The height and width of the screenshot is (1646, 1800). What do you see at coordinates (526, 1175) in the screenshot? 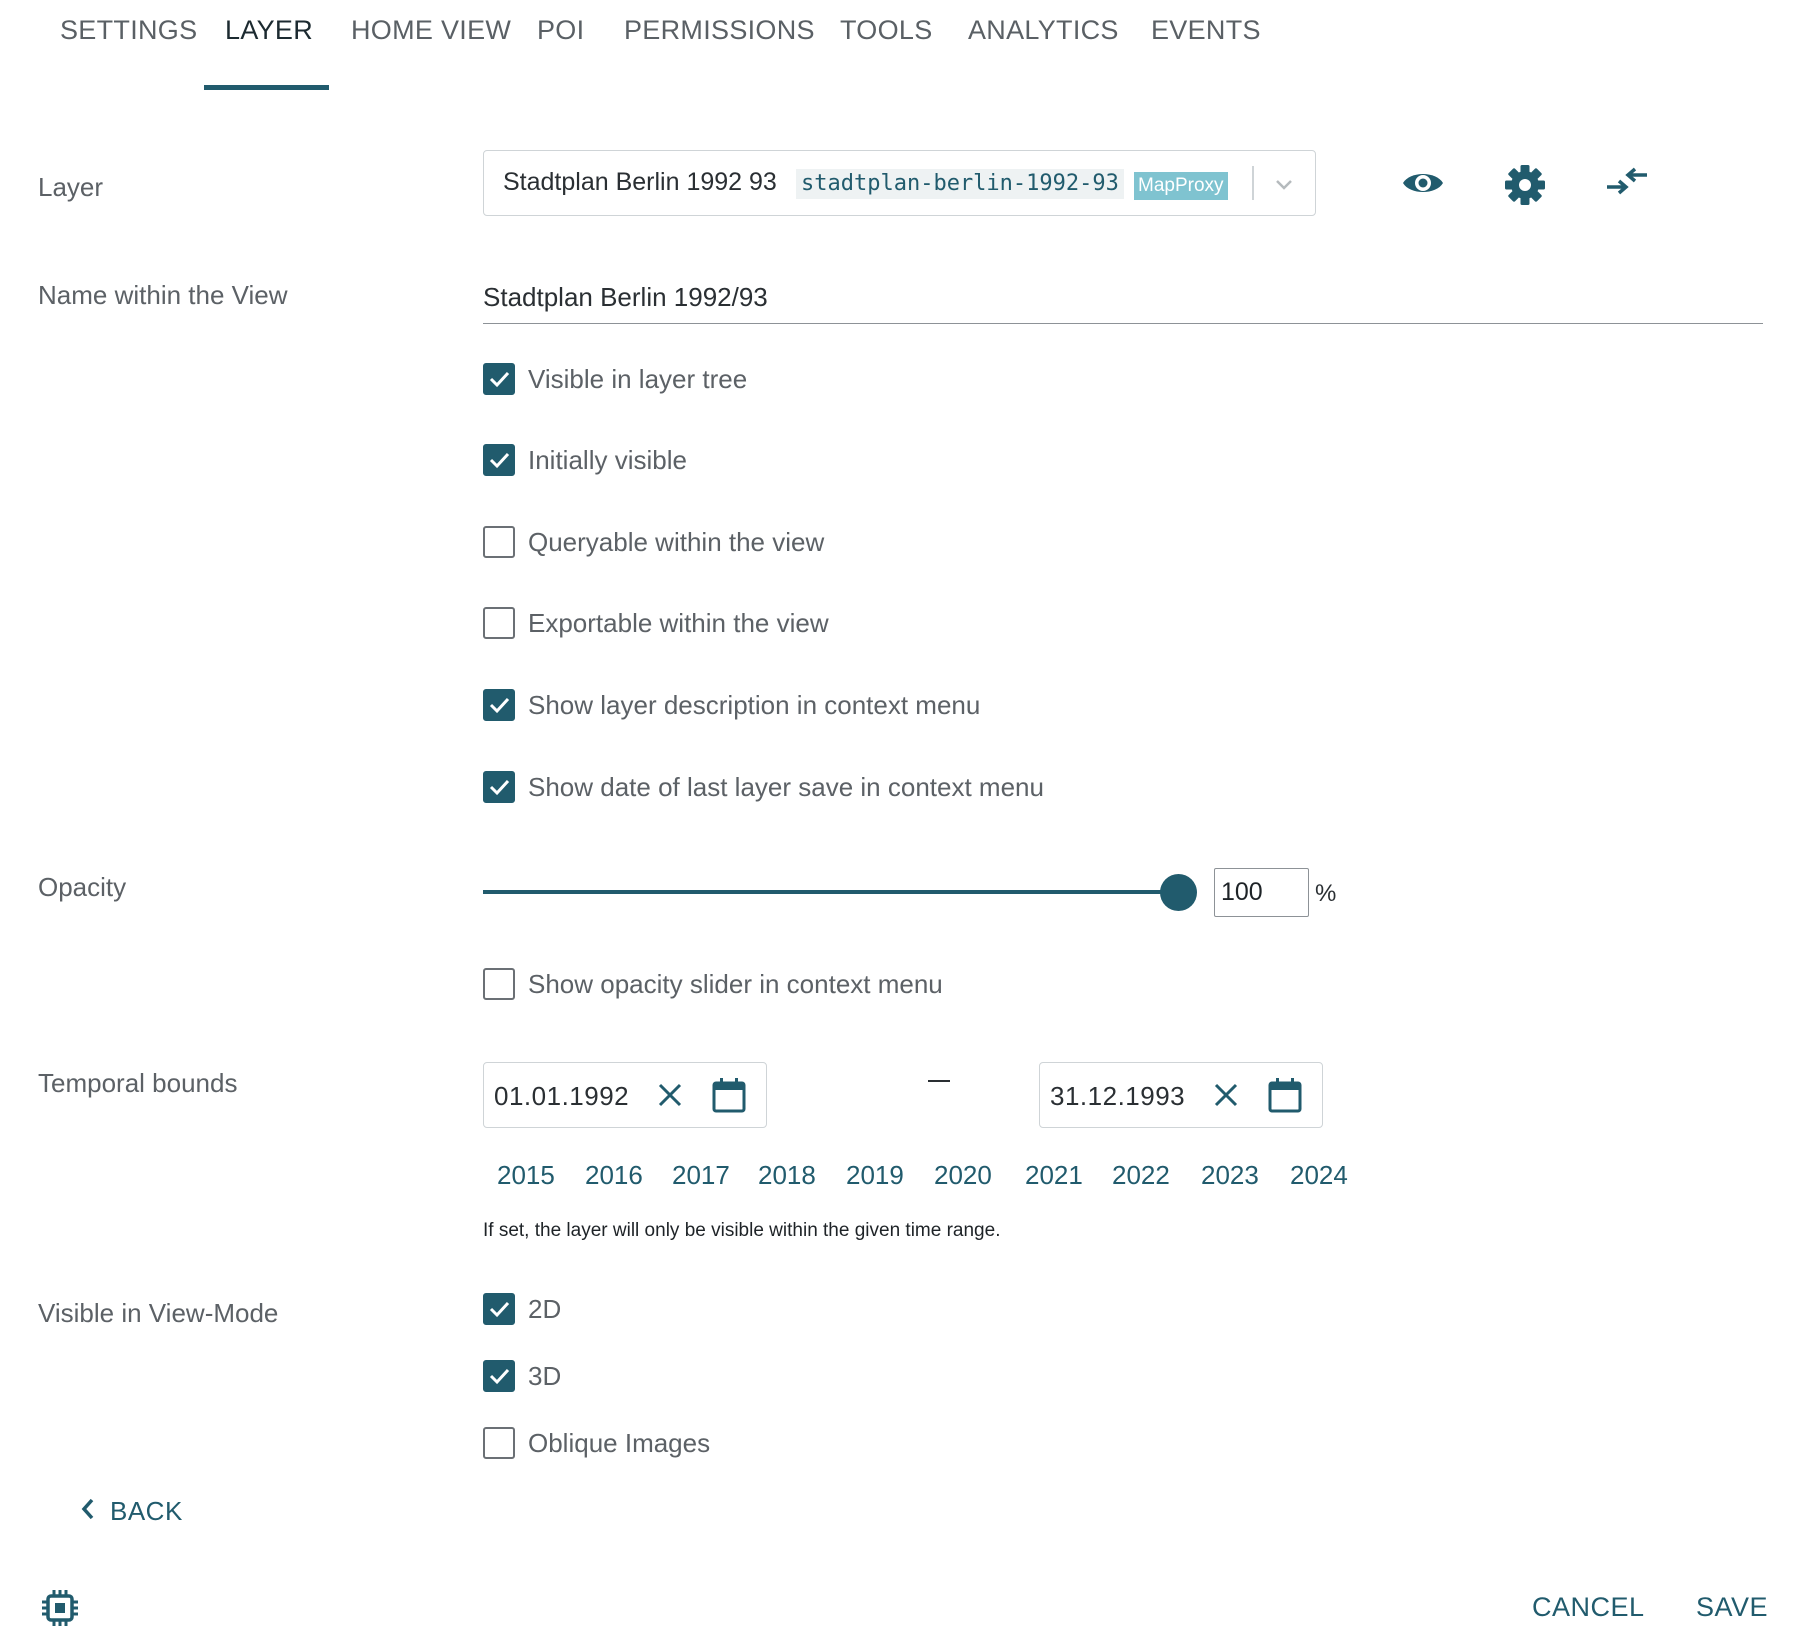
I see `year-link: 2015` at bounding box center [526, 1175].